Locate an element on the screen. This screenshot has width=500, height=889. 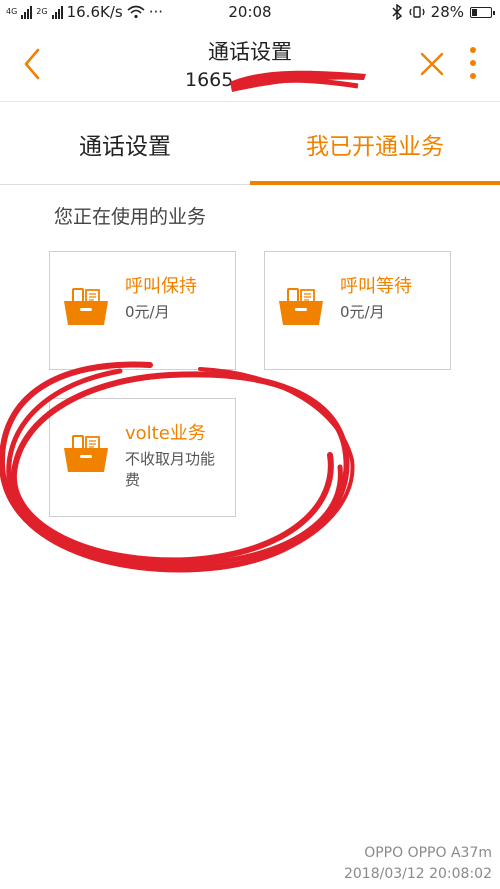
vibrate-icon is located at coordinates (416, 12).